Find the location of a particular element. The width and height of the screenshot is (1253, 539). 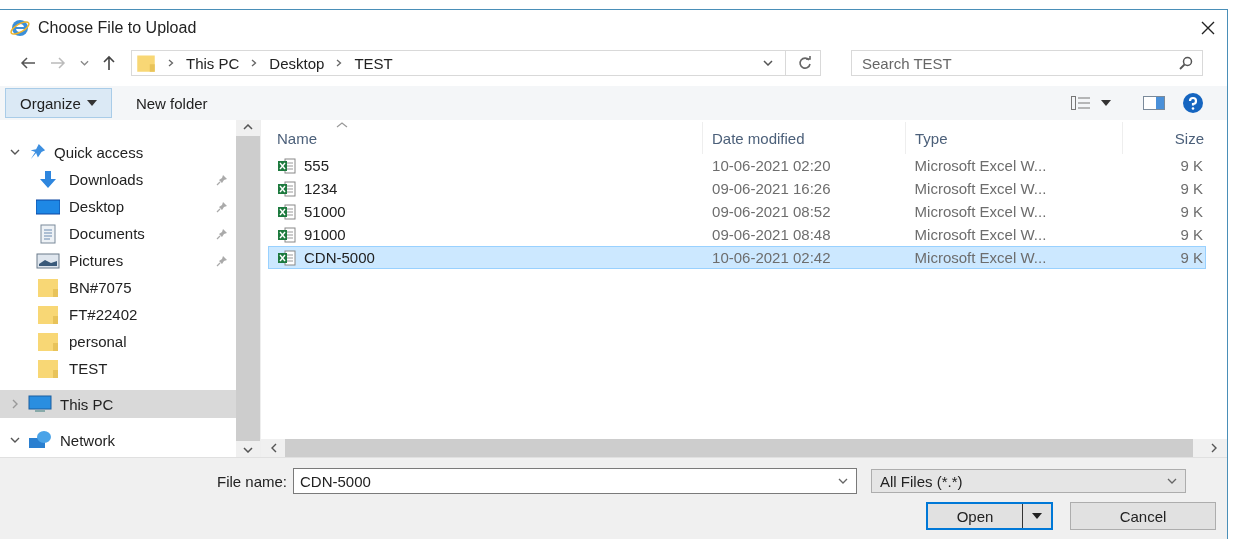

dropdown-caret-icon is located at coordinates (1106, 103).